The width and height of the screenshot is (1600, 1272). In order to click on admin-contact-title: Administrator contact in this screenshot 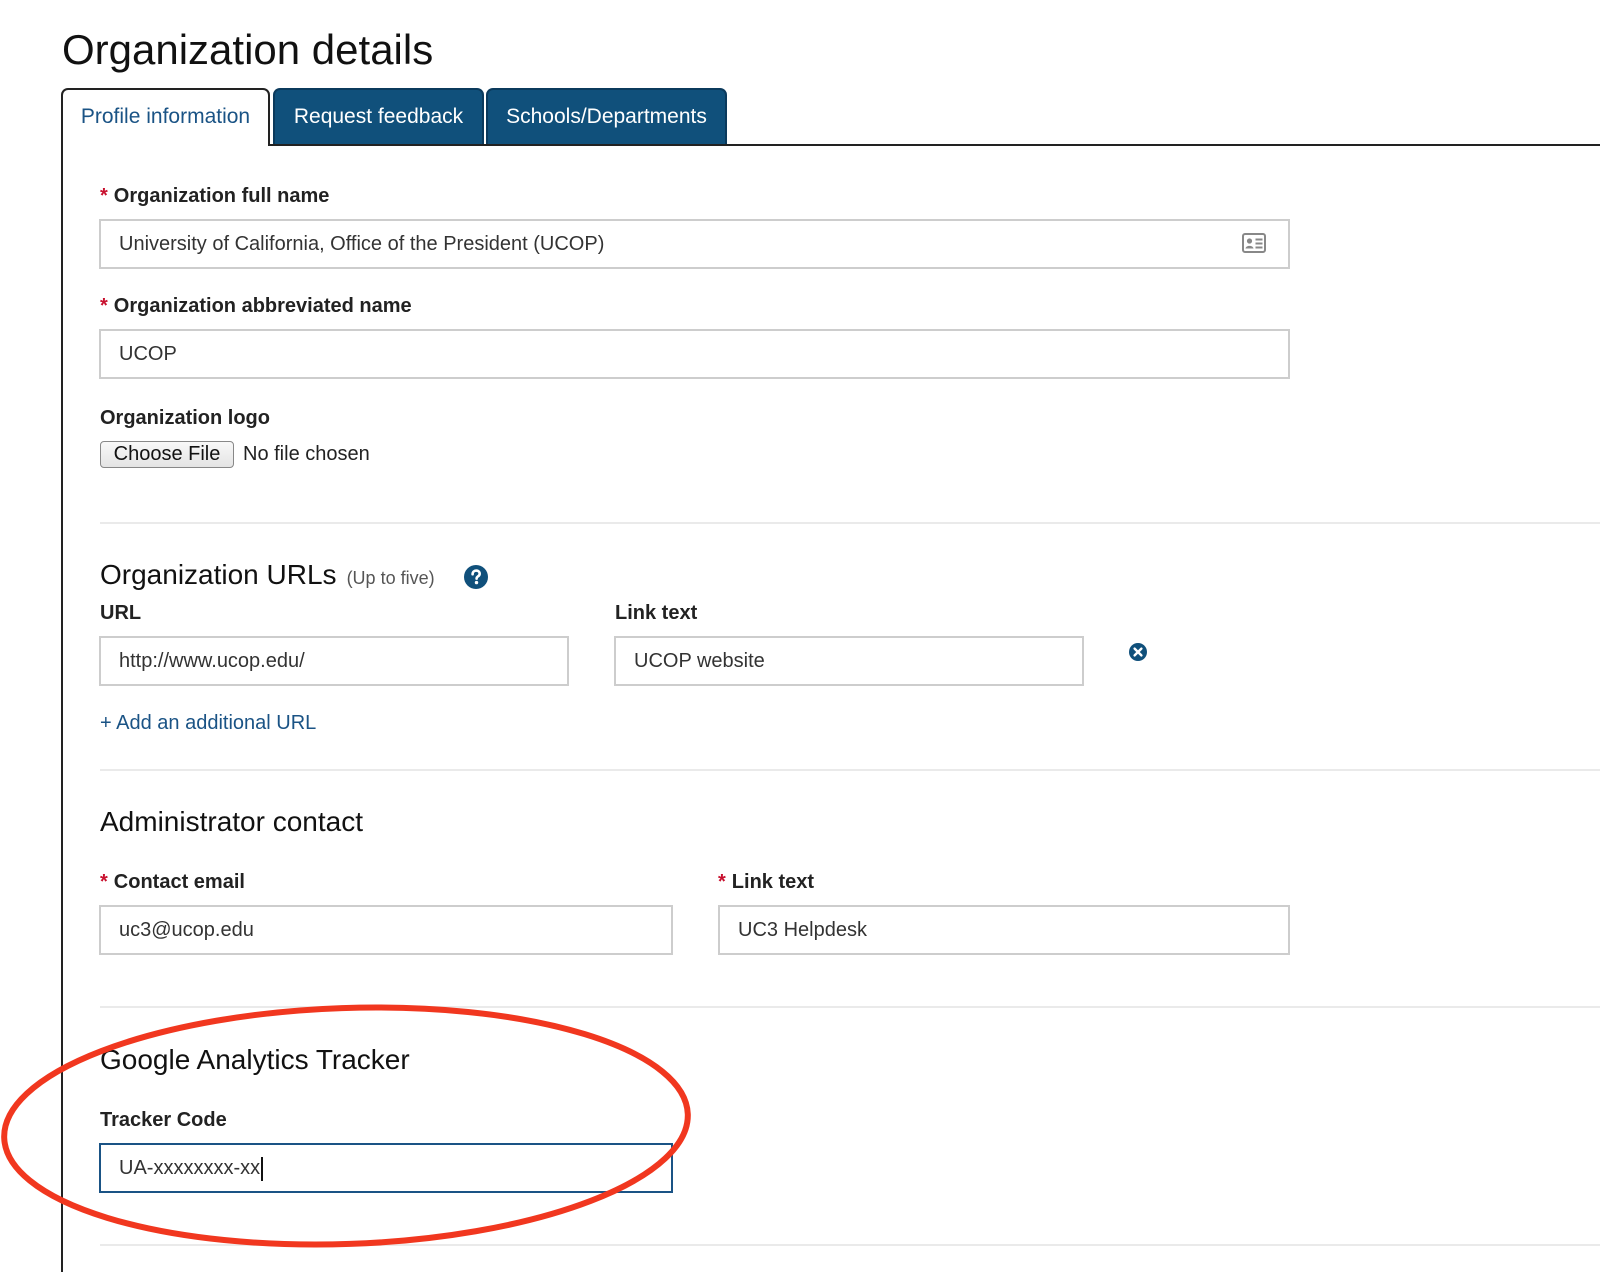, I will do `click(231, 821)`.